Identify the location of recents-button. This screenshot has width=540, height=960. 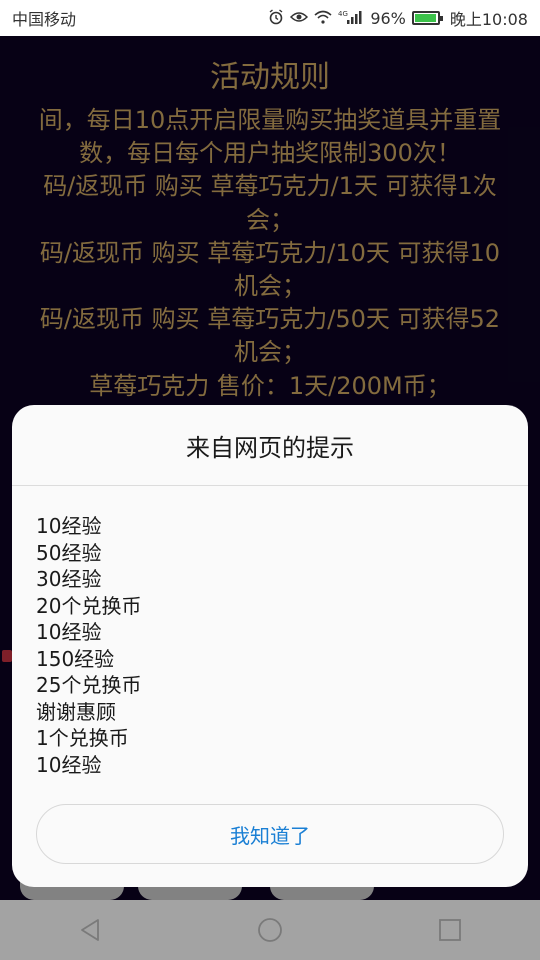
(450, 930).